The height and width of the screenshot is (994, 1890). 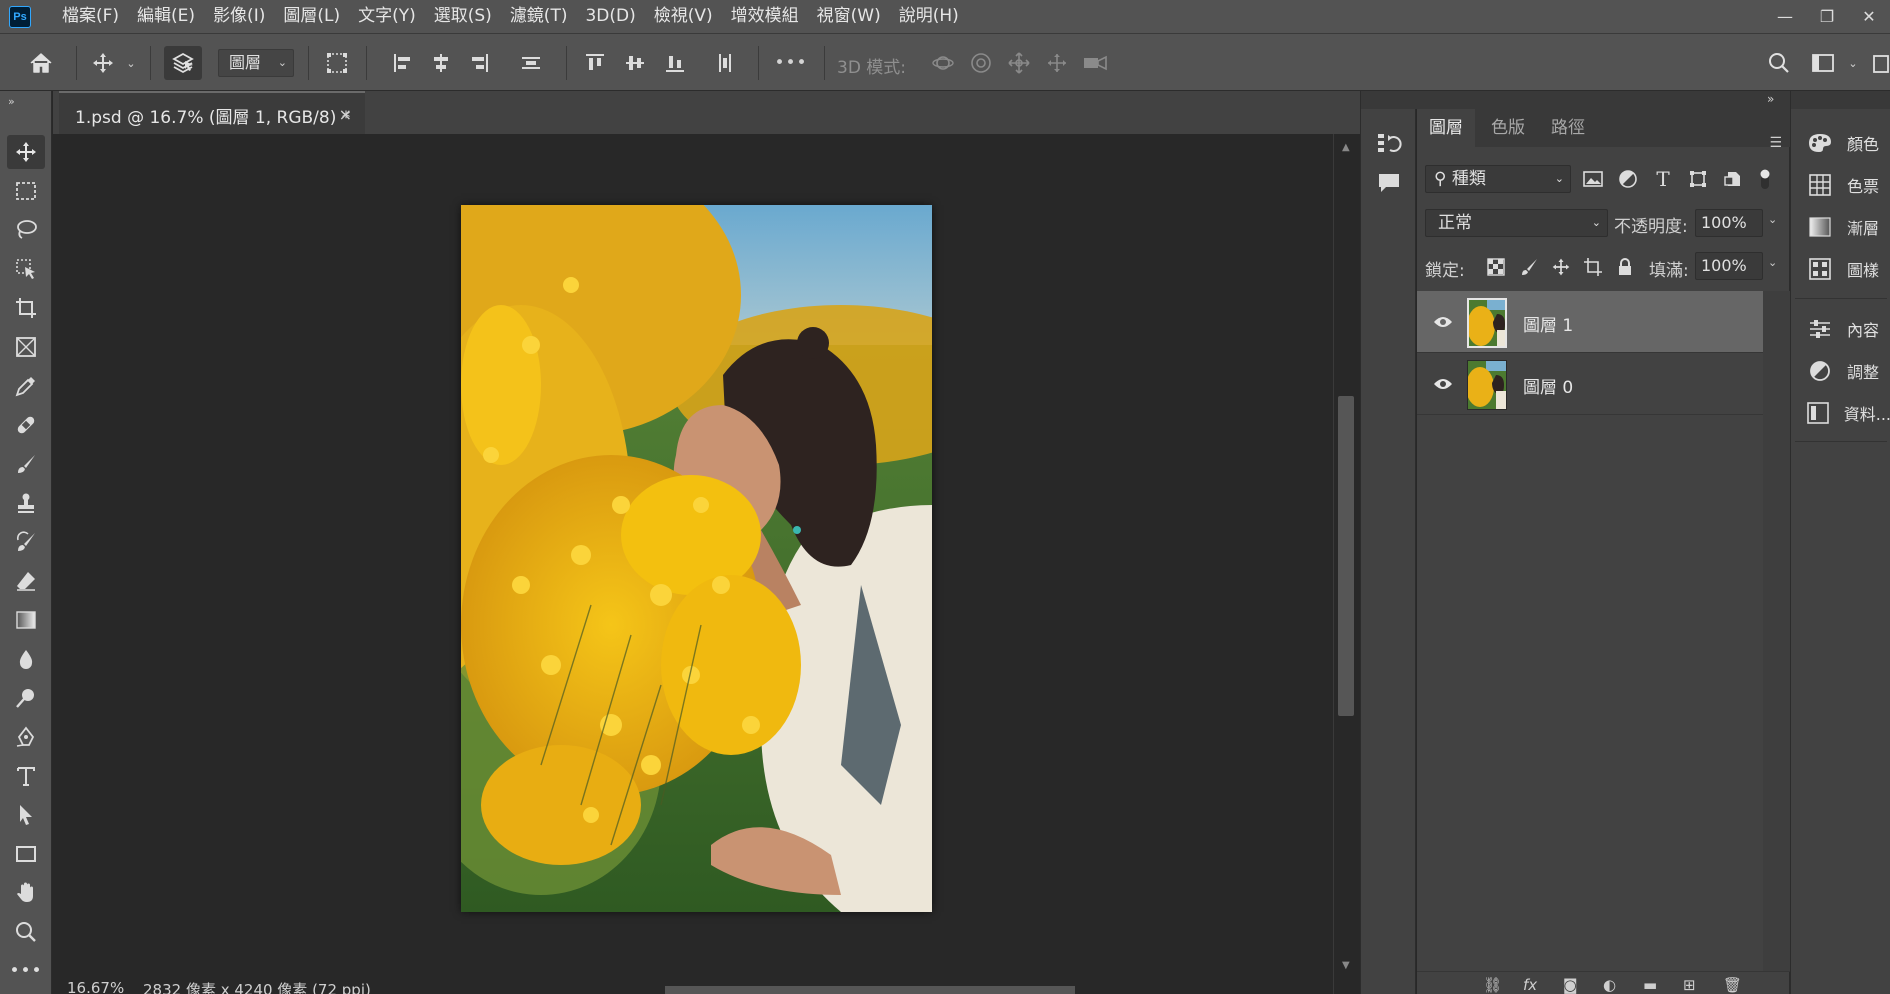 What do you see at coordinates (1593, 179) in the screenshot?
I see `filter-pixel-layers-button` at bounding box center [1593, 179].